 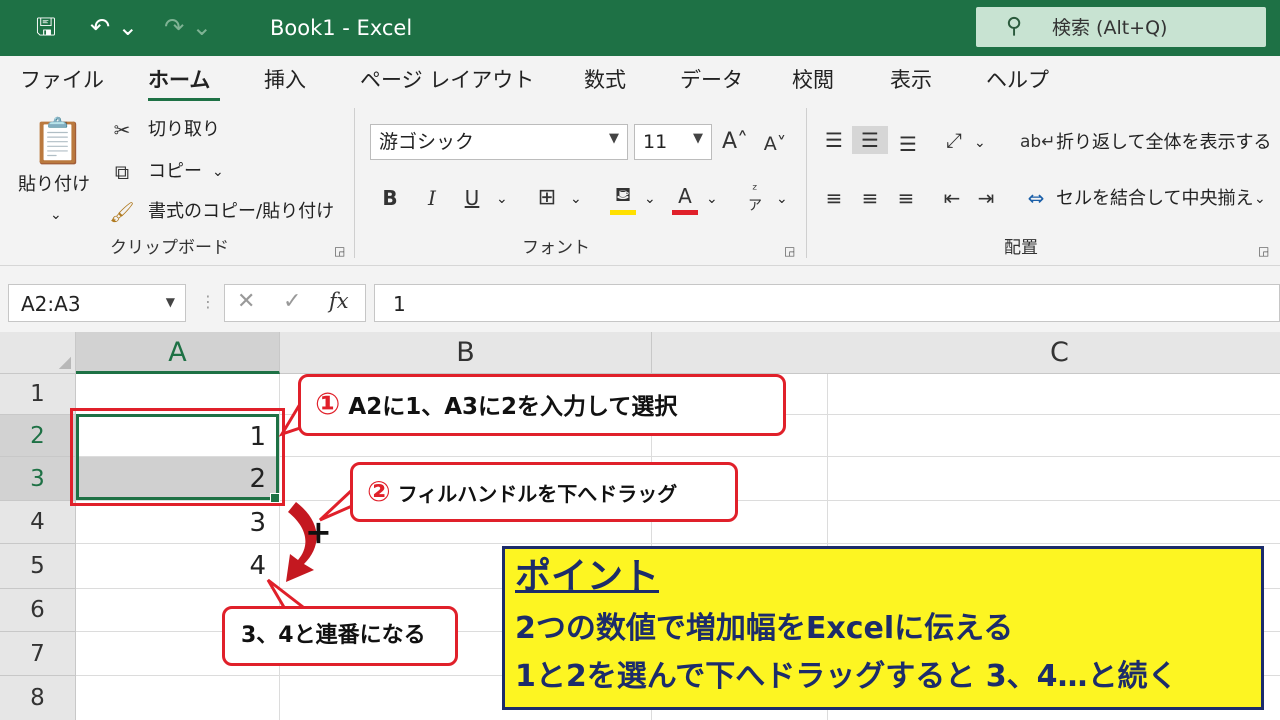 What do you see at coordinates (62, 80) in the screenshot?
I see `tab-file: ファイル` at bounding box center [62, 80].